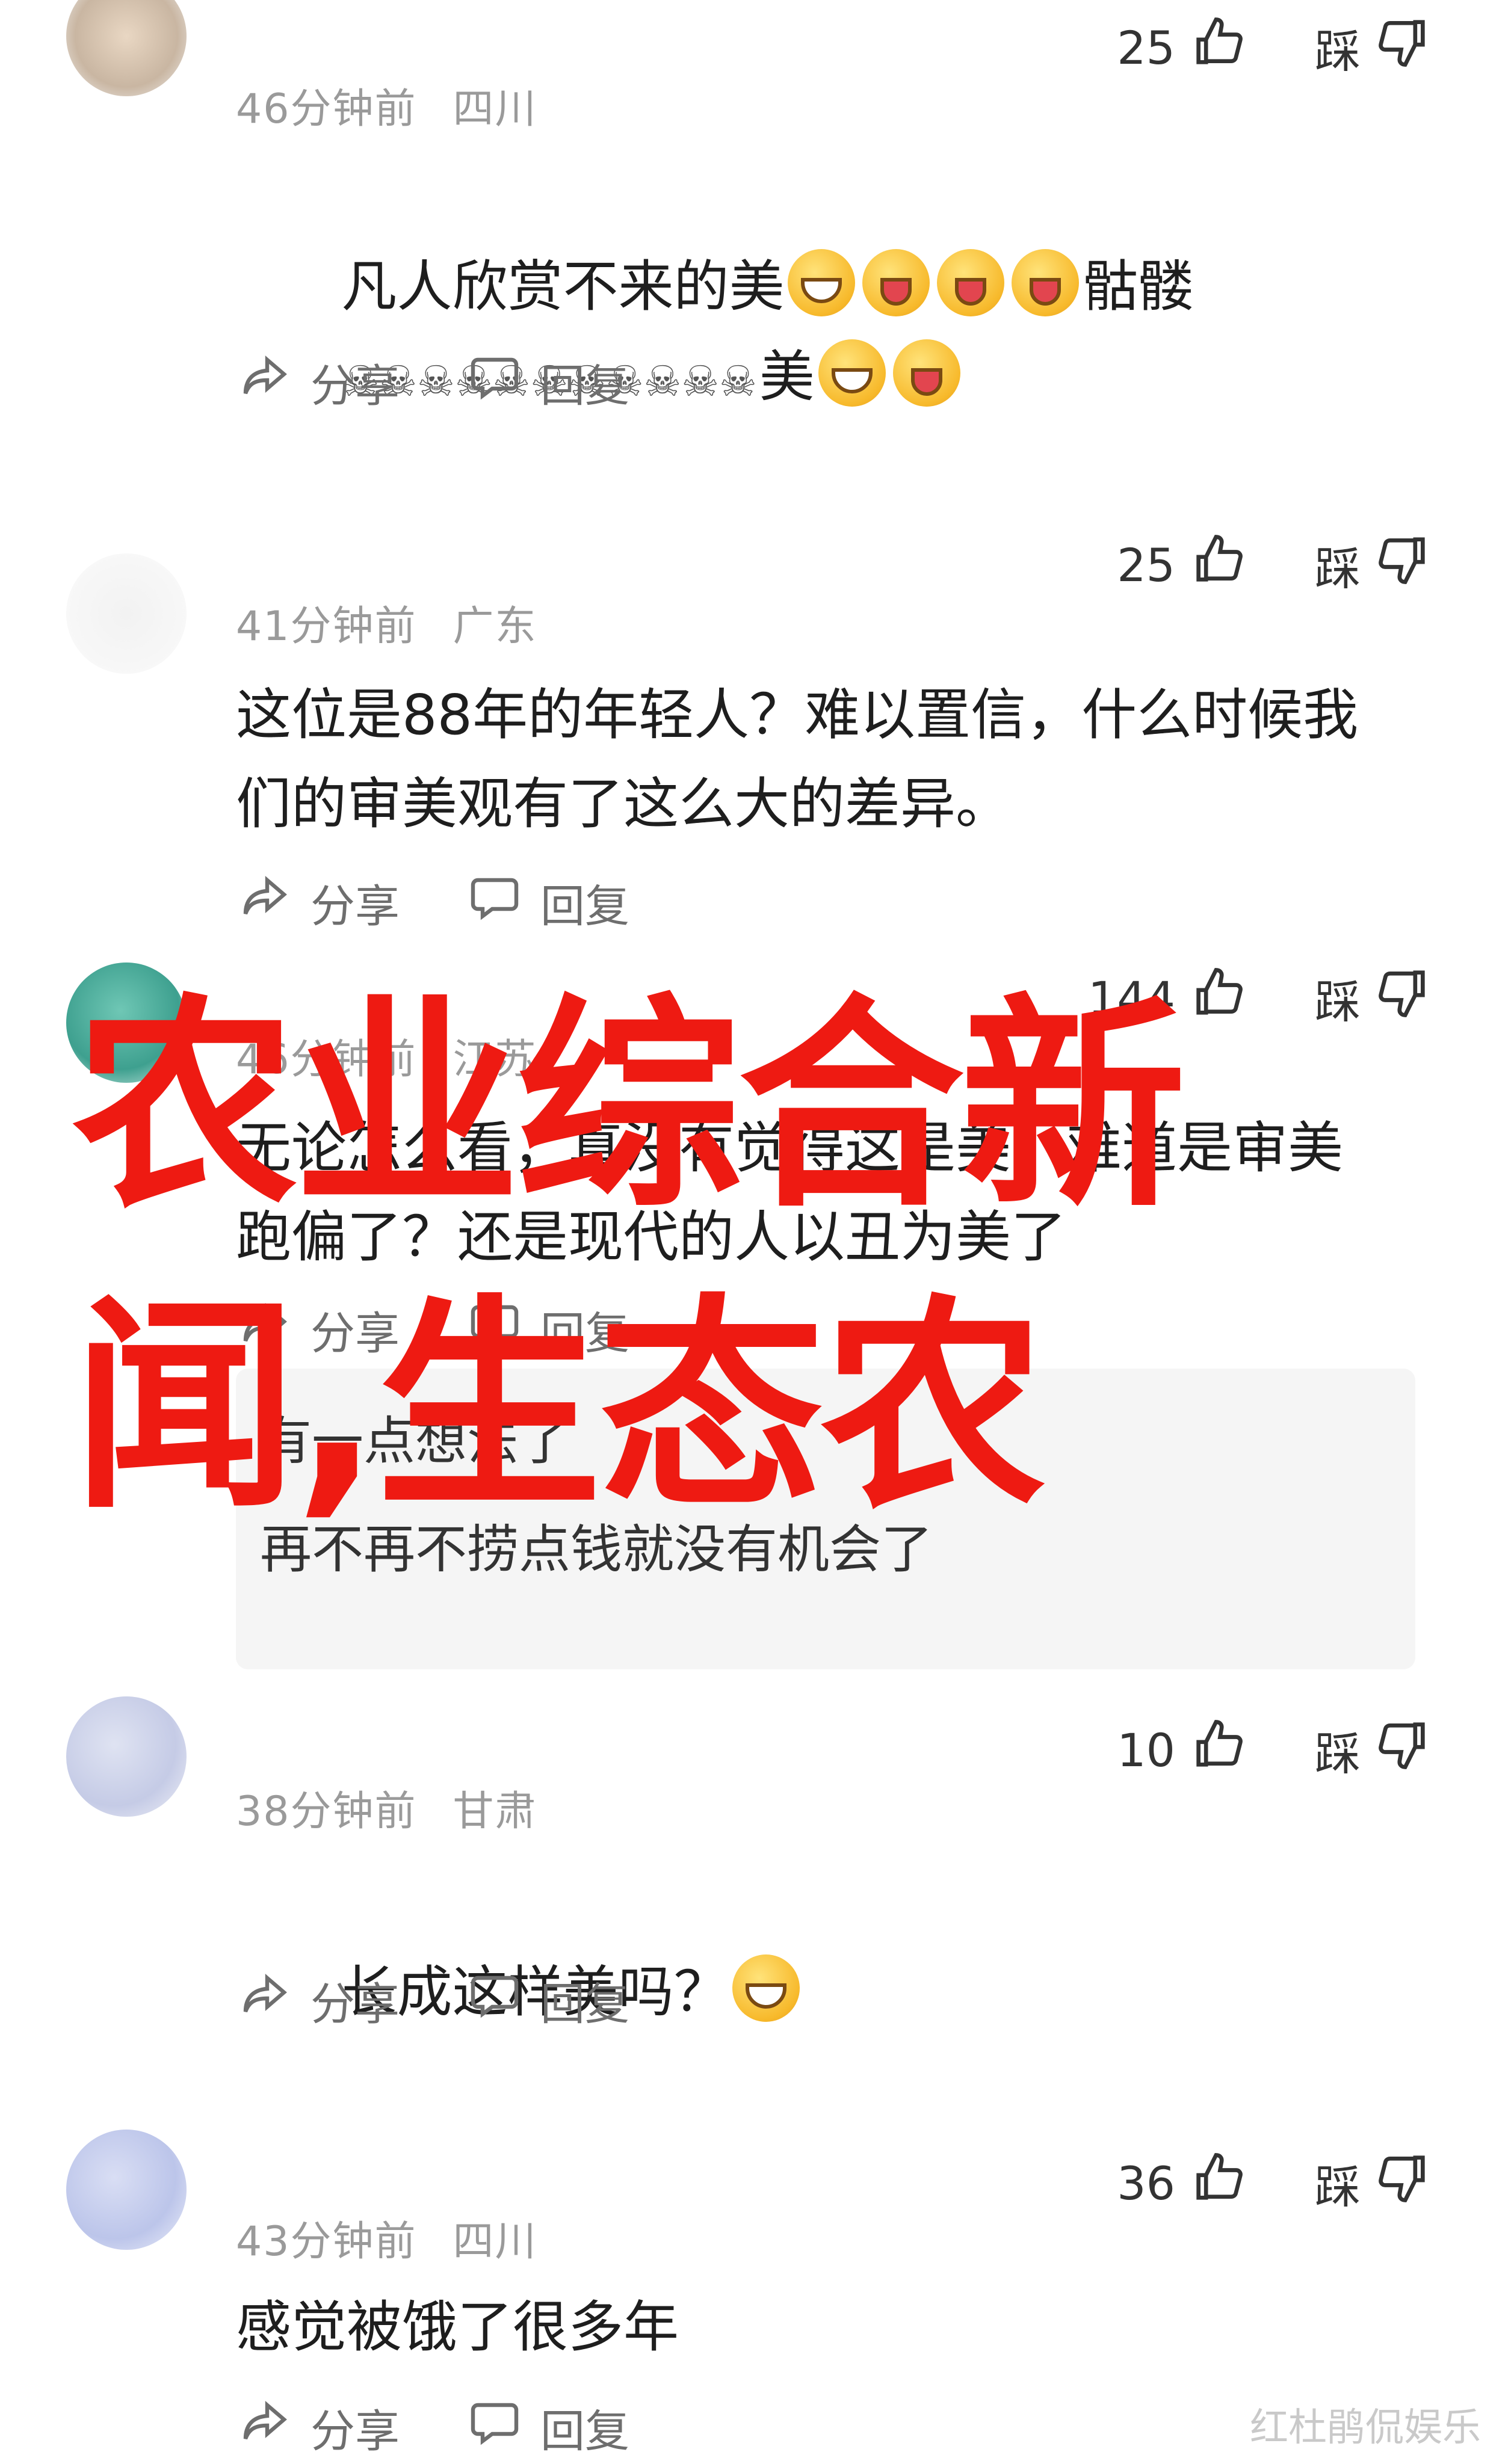 The height and width of the screenshot is (2464, 1511). Describe the element at coordinates (326, 1811) in the screenshot. I see `comment-time: 38分钟前` at that location.